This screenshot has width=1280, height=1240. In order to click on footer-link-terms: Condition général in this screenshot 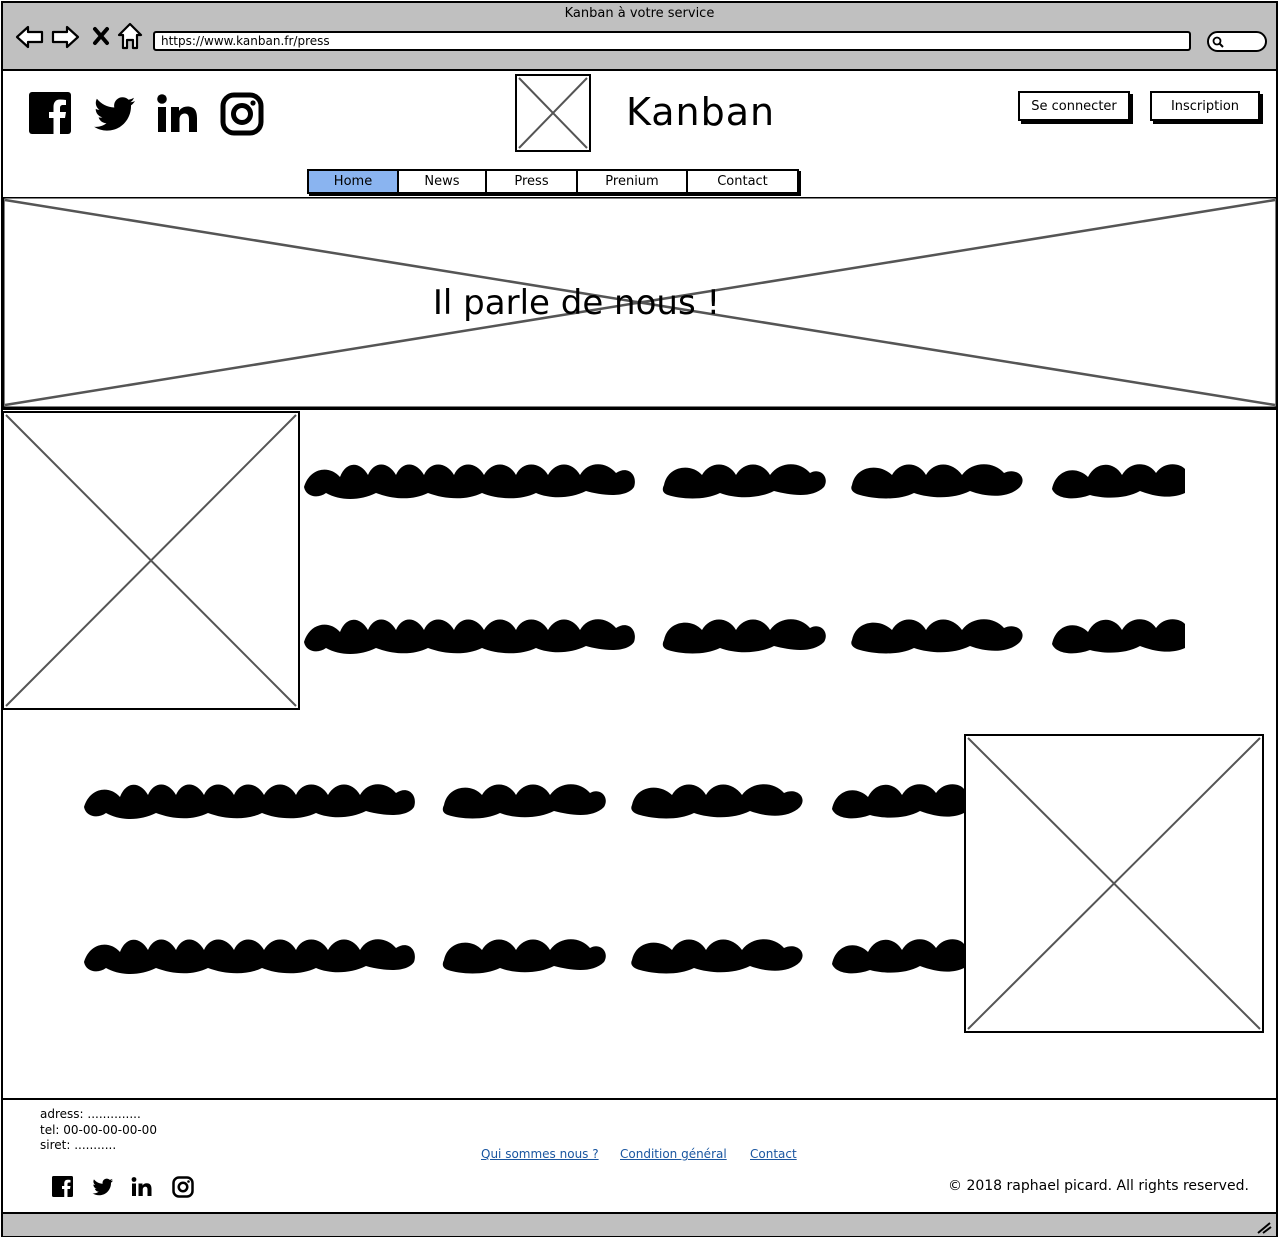, I will do `click(673, 1154)`.